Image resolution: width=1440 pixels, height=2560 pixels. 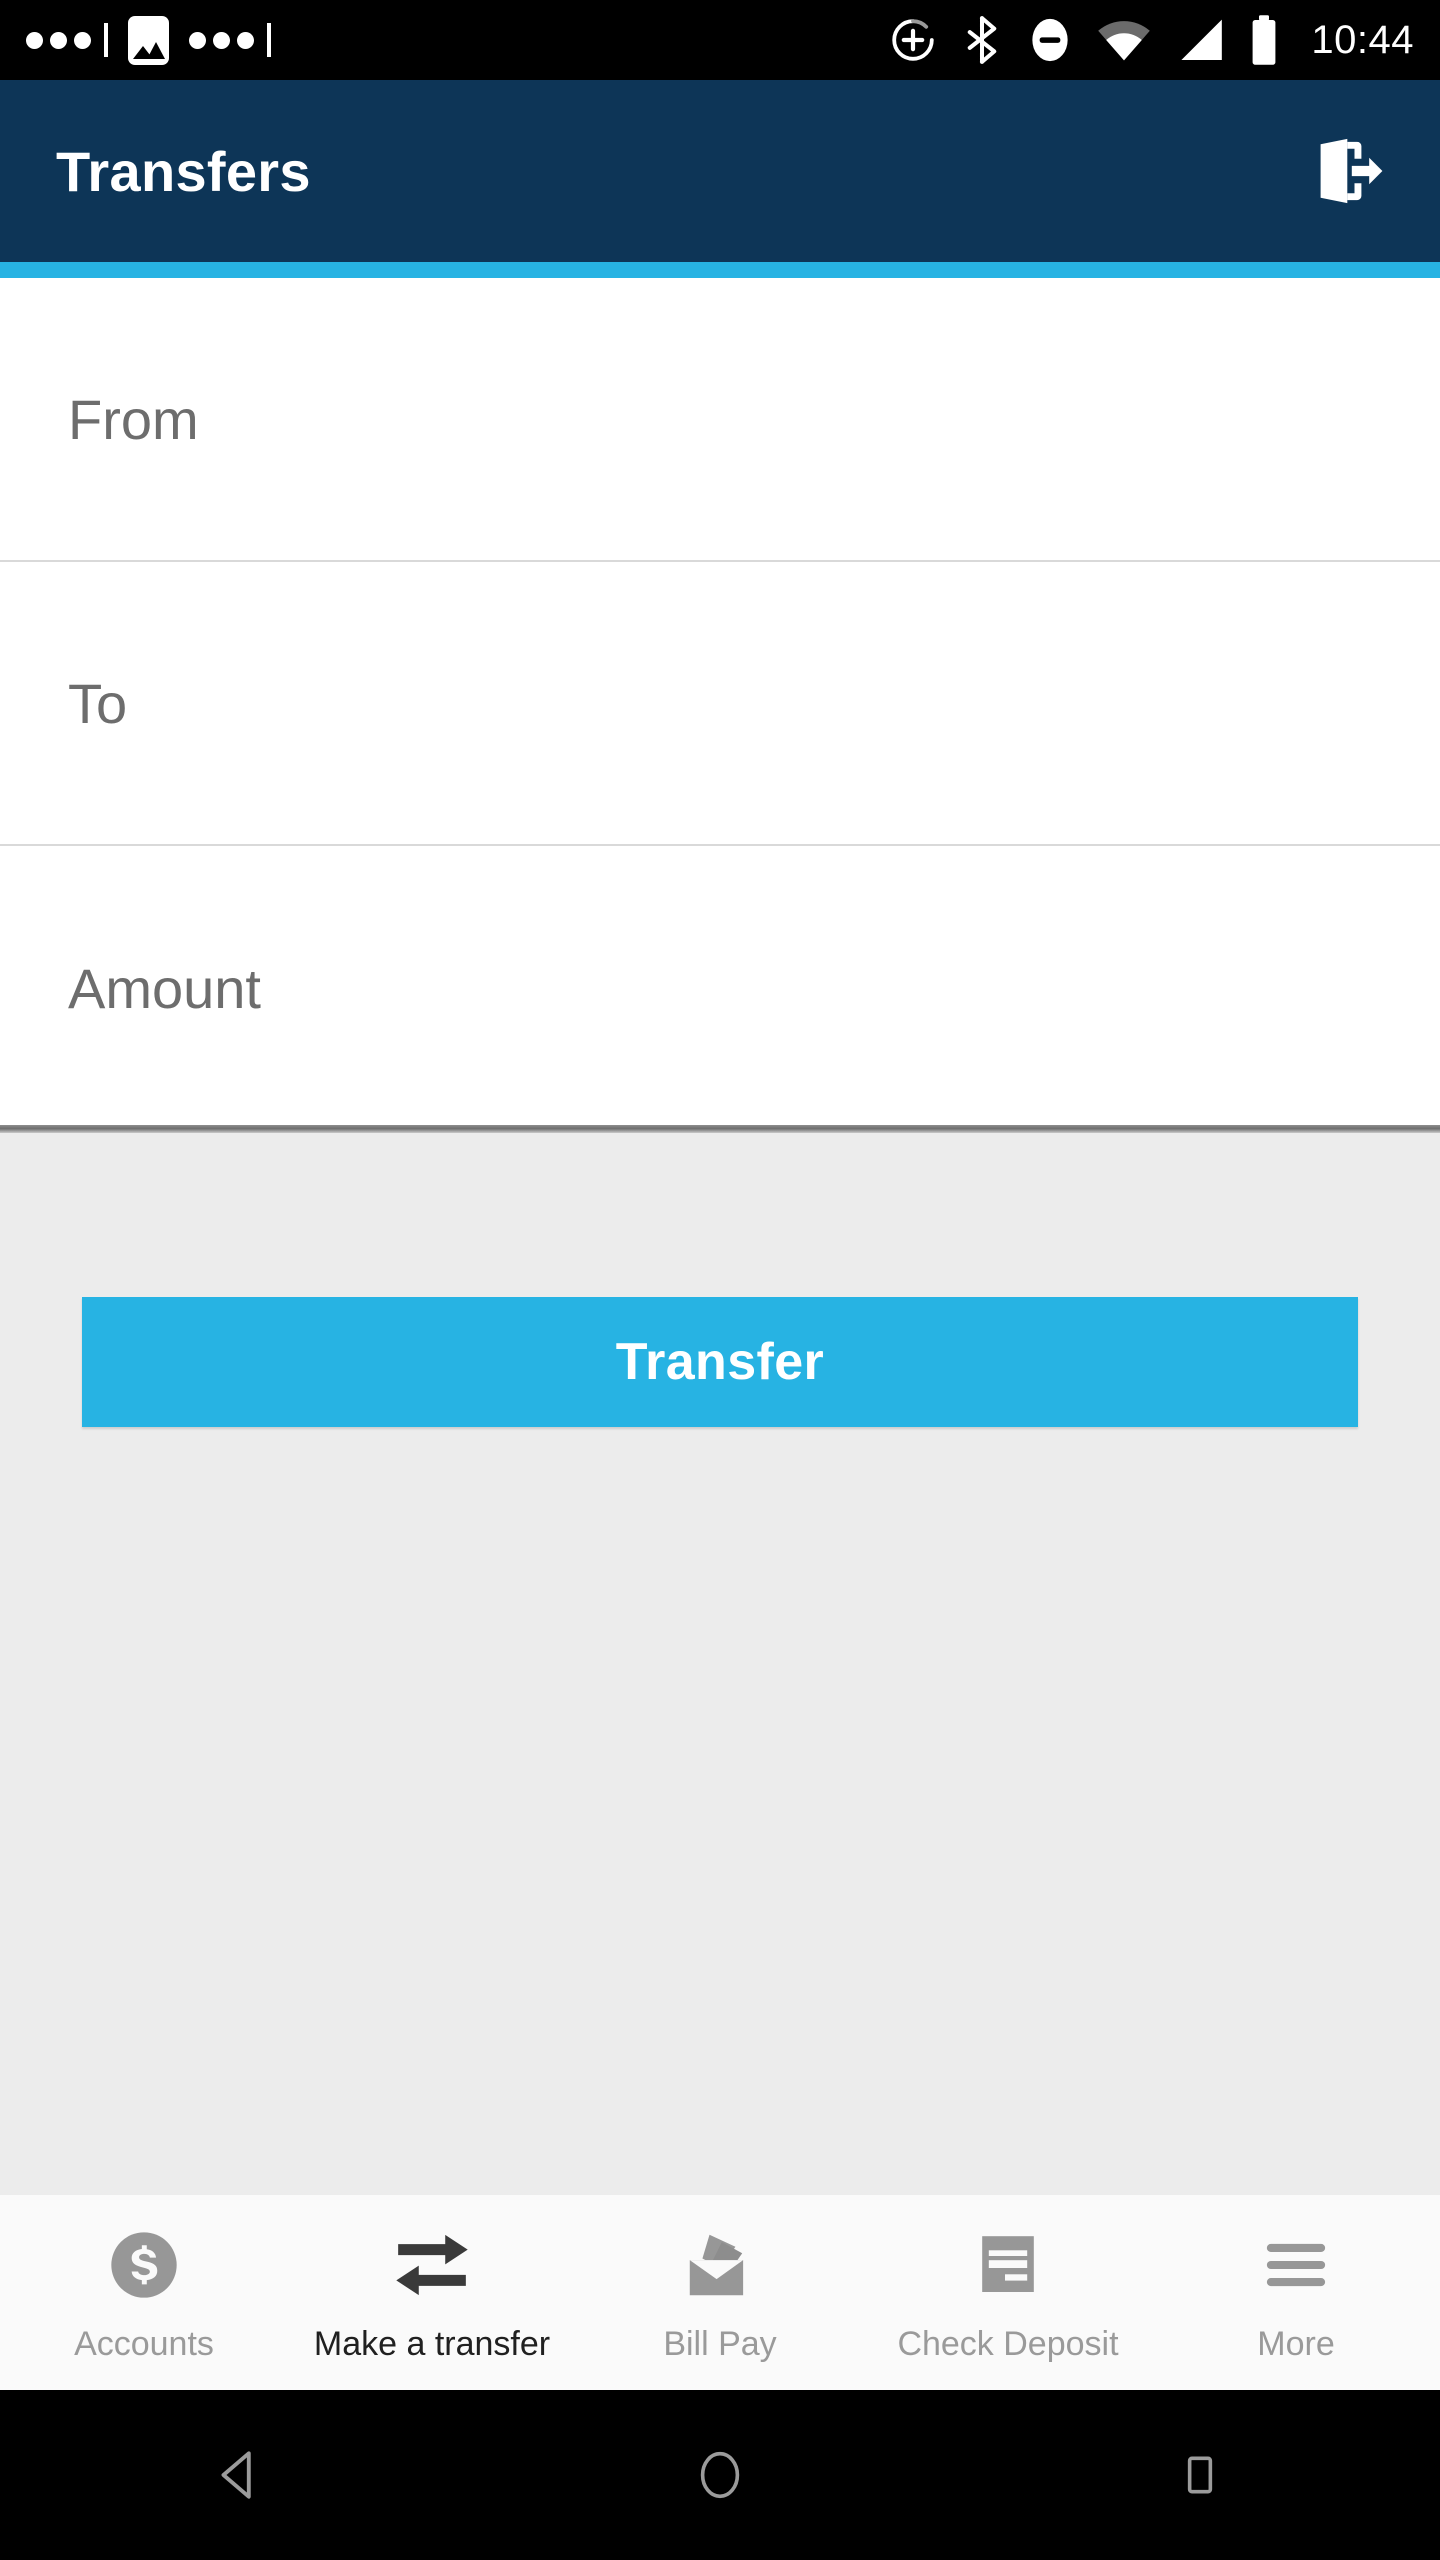 I want to click on tab-make-a-transfer: Make a transfer, so click(x=432, y=2292).